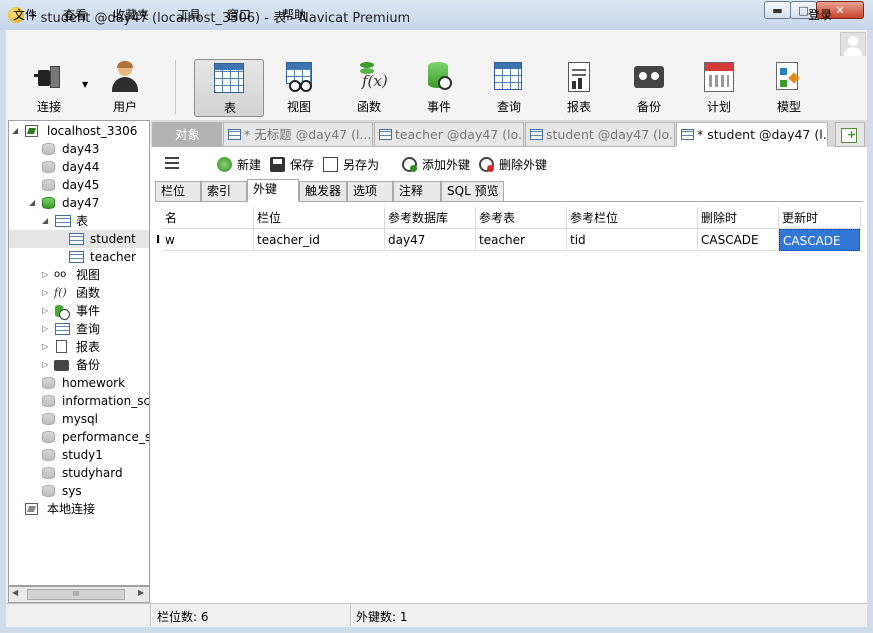  I want to click on scroll-right-icon: ▶, so click(141, 592).